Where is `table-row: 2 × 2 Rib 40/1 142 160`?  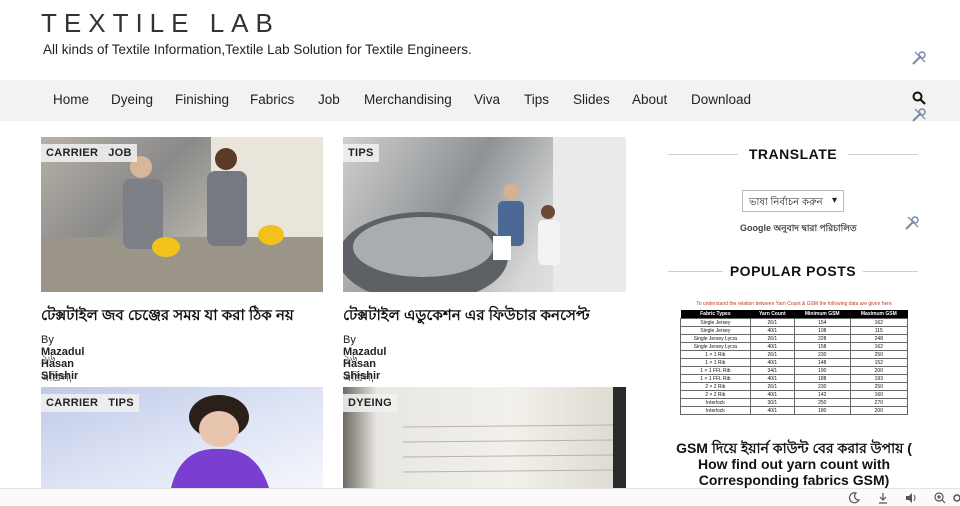 table-row: 2 × 2 Rib 40/1 142 160 is located at coordinates (794, 394).